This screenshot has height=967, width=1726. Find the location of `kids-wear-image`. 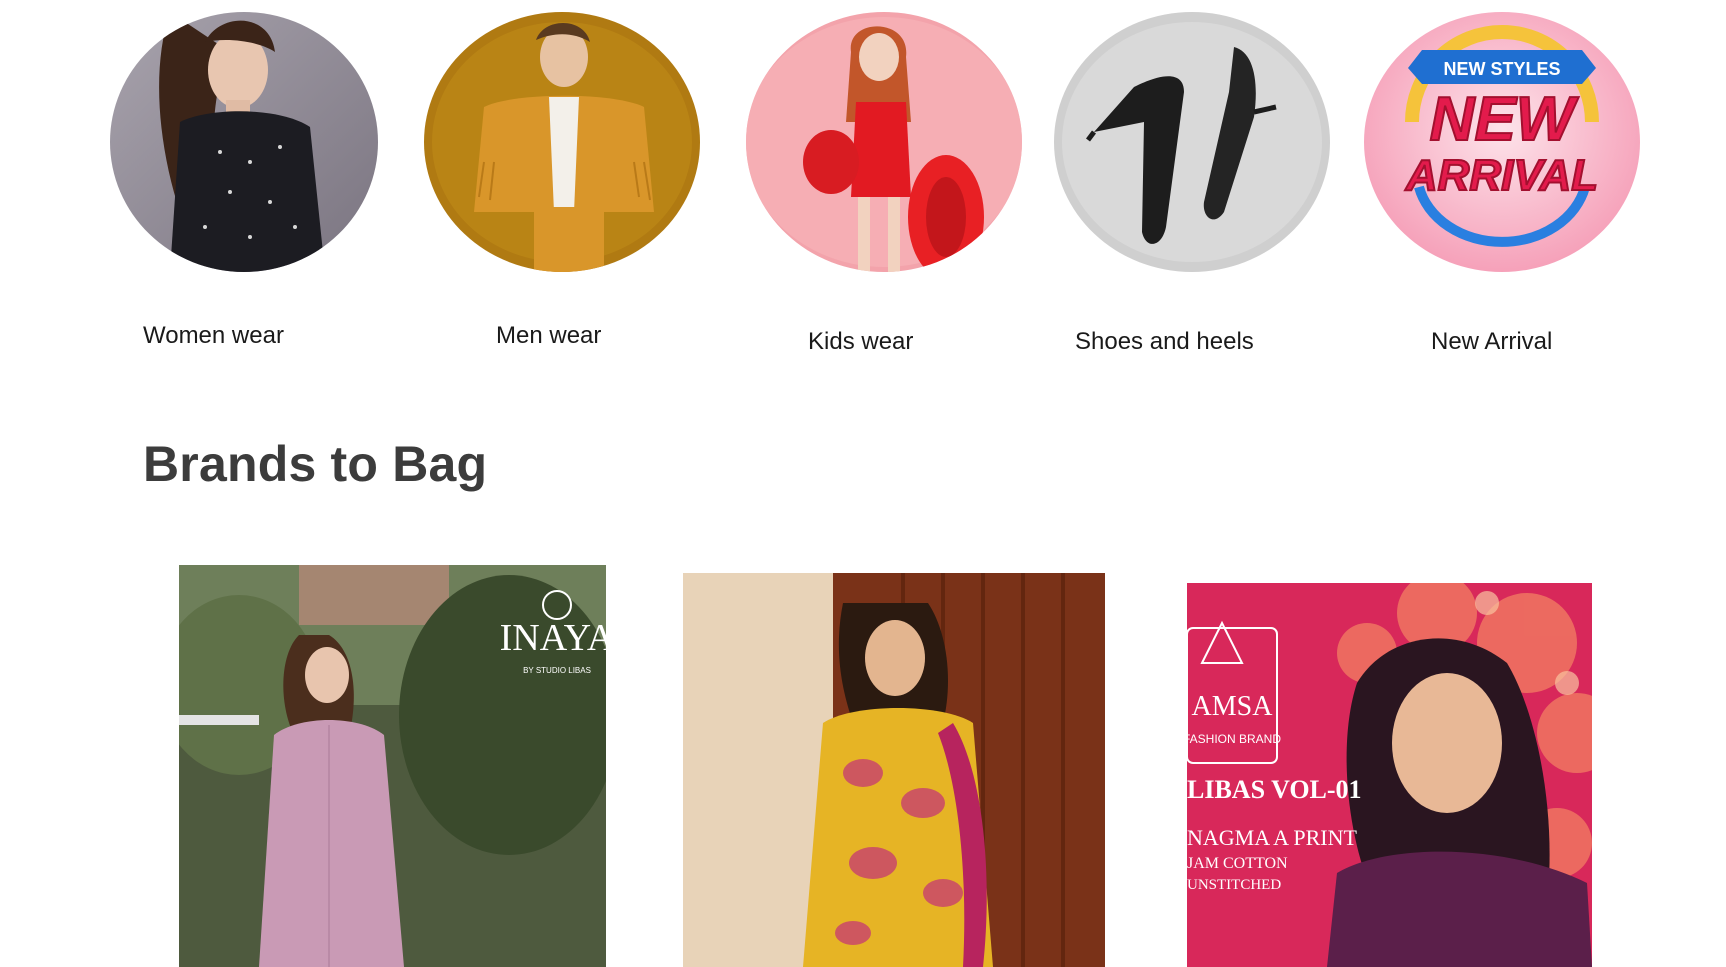

kids-wear-image is located at coordinates (884, 142).